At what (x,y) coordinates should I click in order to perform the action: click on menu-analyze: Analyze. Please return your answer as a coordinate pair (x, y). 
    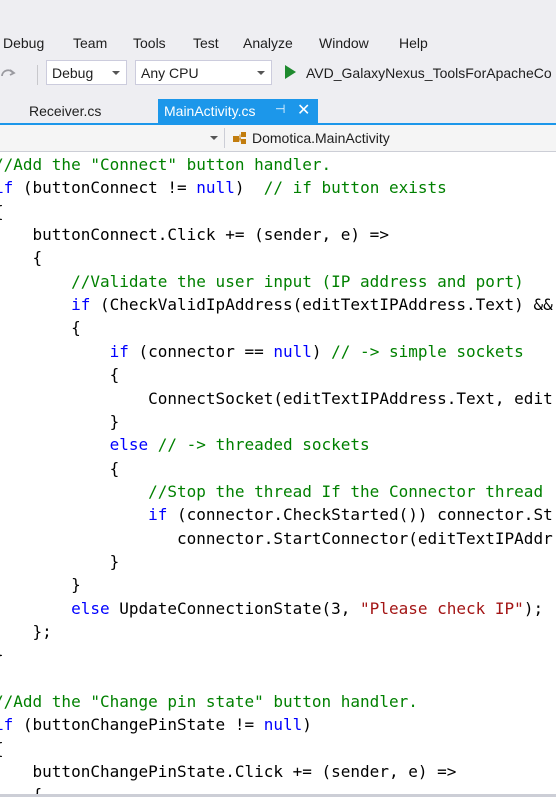
    Looking at the image, I should click on (268, 43).